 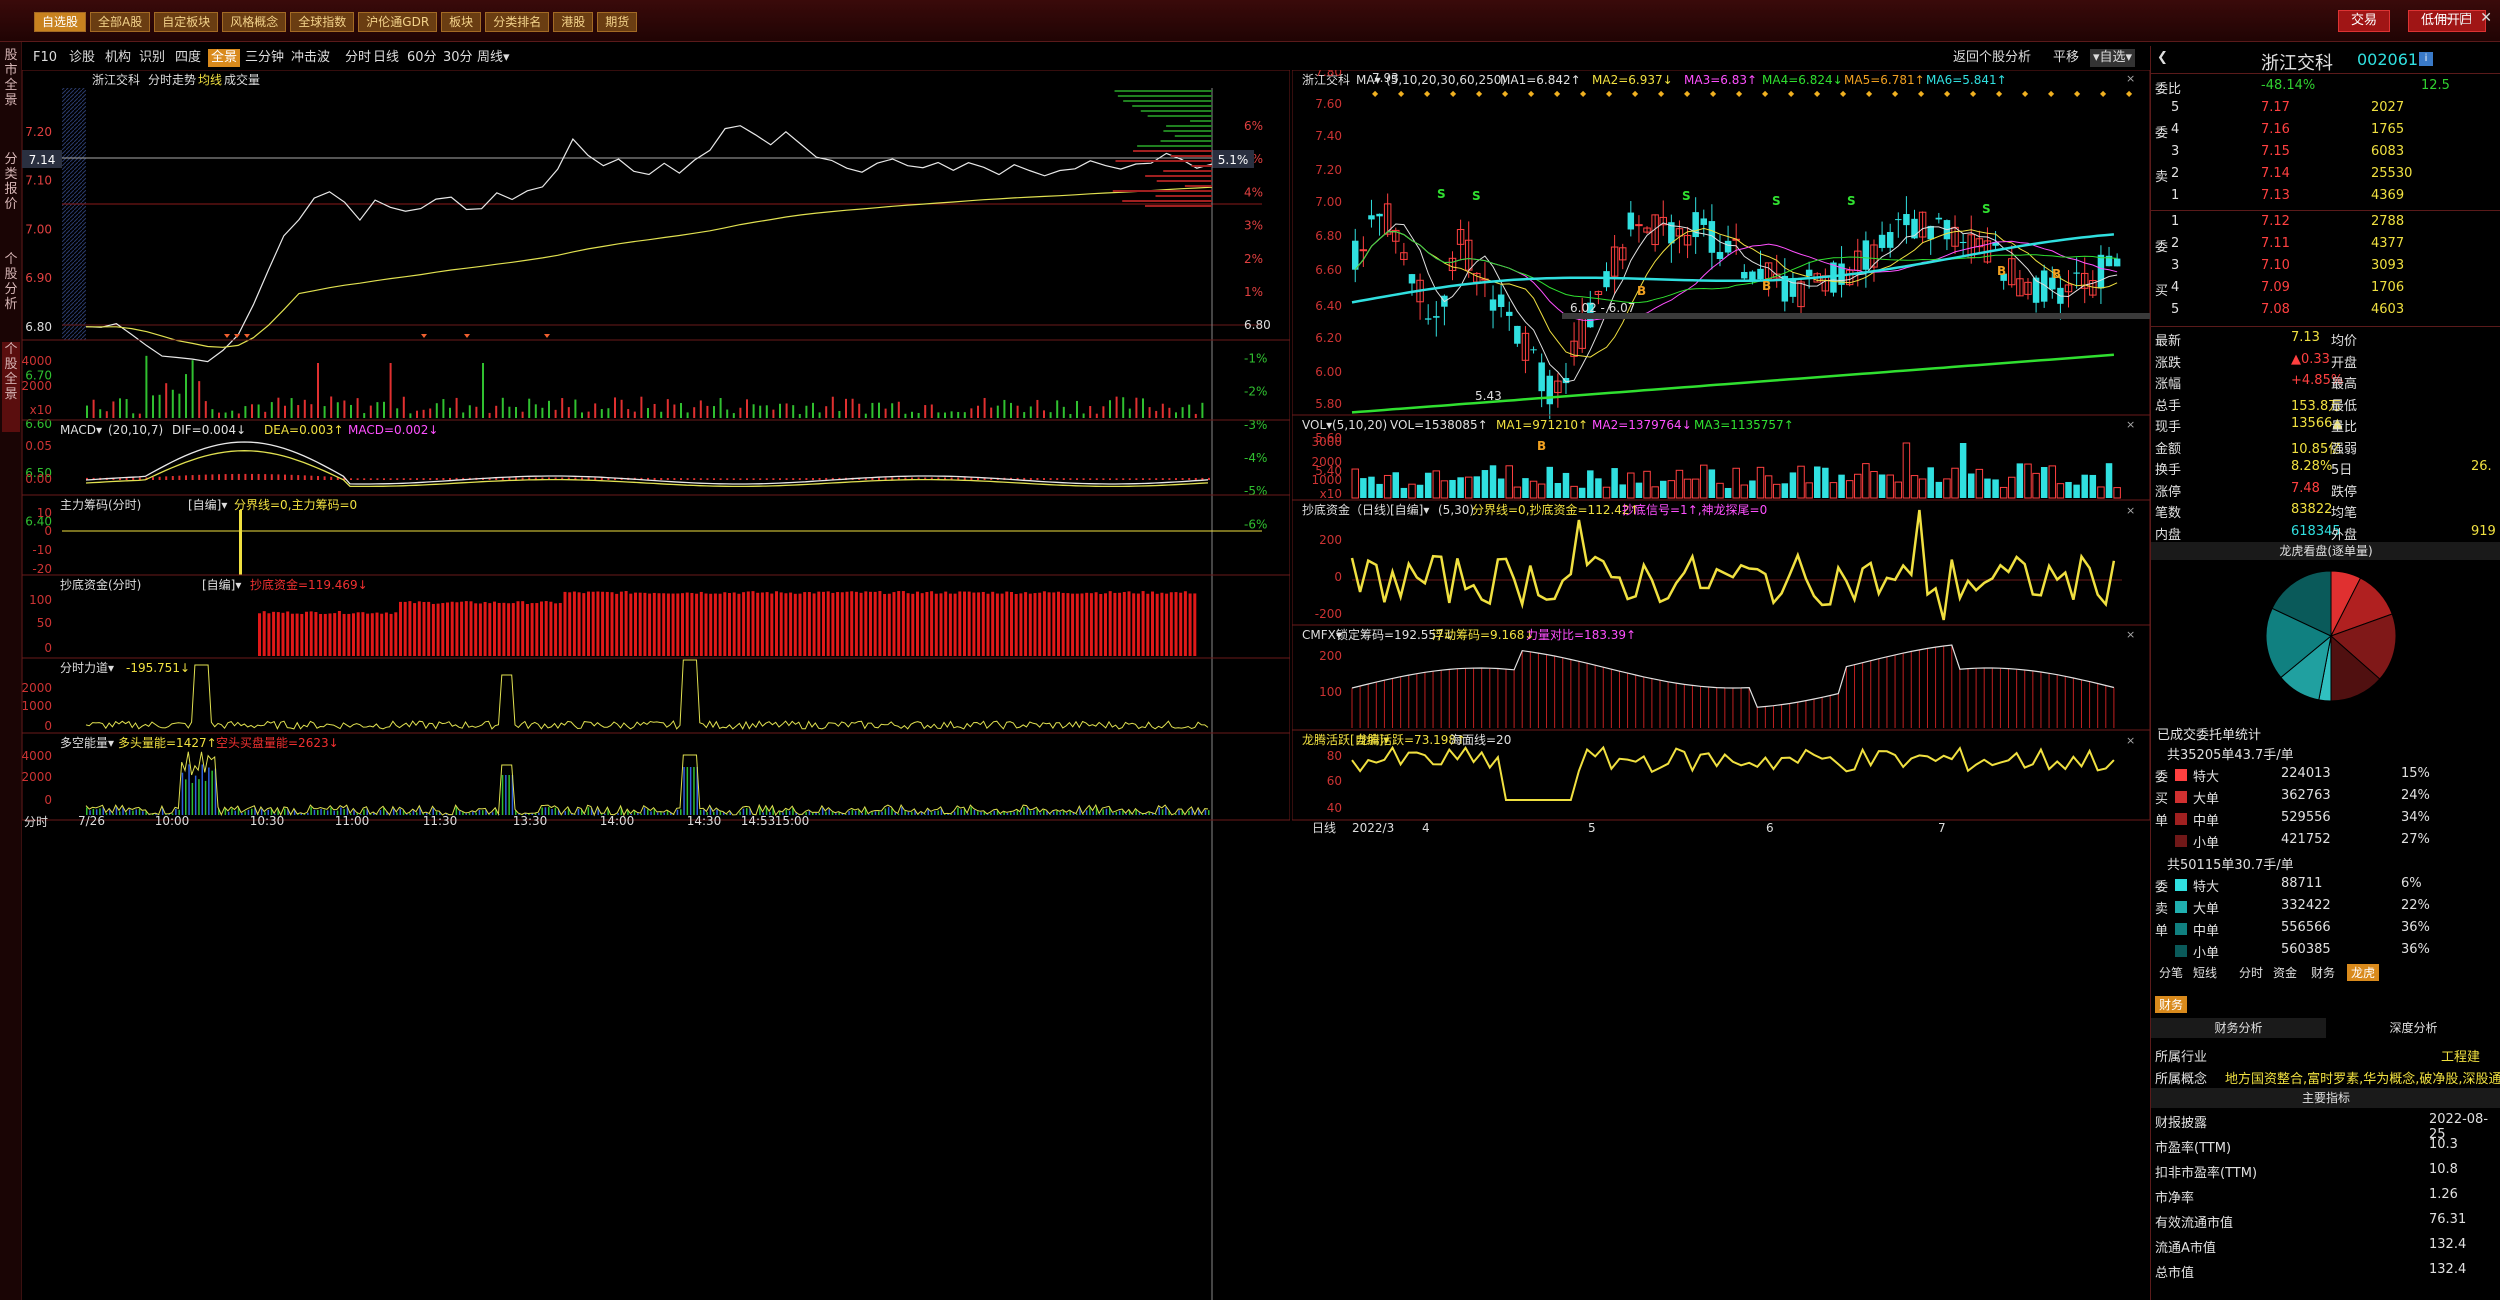 What do you see at coordinates (493, 58) in the screenshot?
I see `view-tab-12: 周线▾` at bounding box center [493, 58].